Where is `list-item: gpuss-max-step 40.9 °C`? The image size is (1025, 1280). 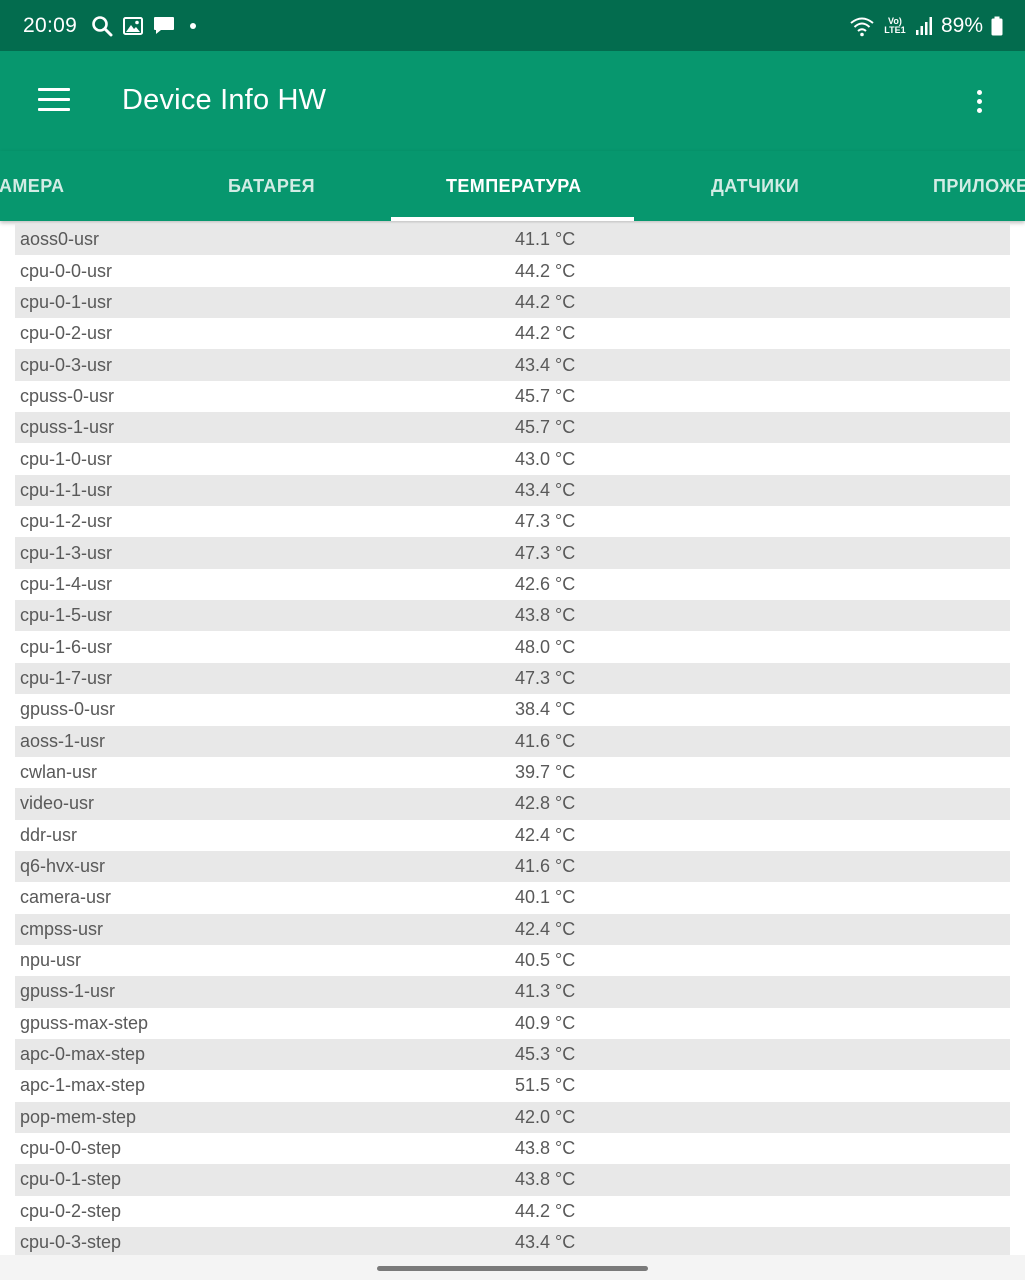 list-item: gpuss-max-step 40.9 °C is located at coordinates (512, 1023).